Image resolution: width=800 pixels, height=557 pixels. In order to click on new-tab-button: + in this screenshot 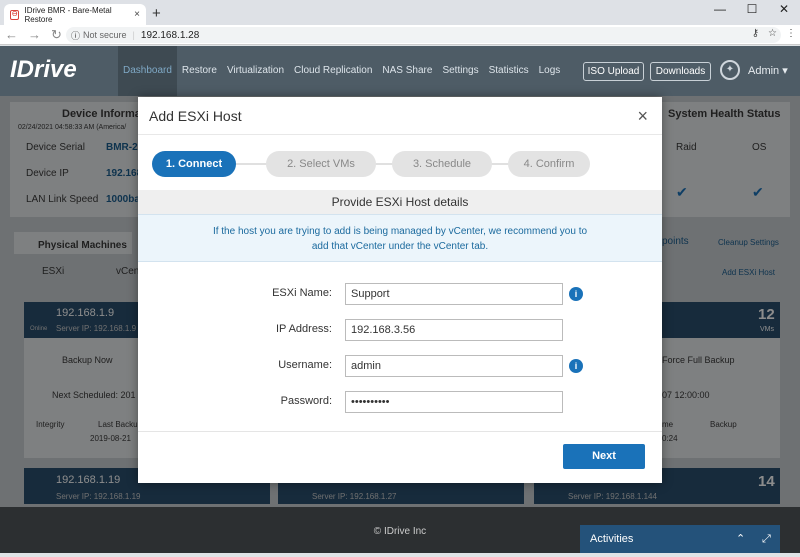, I will do `click(156, 13)`.